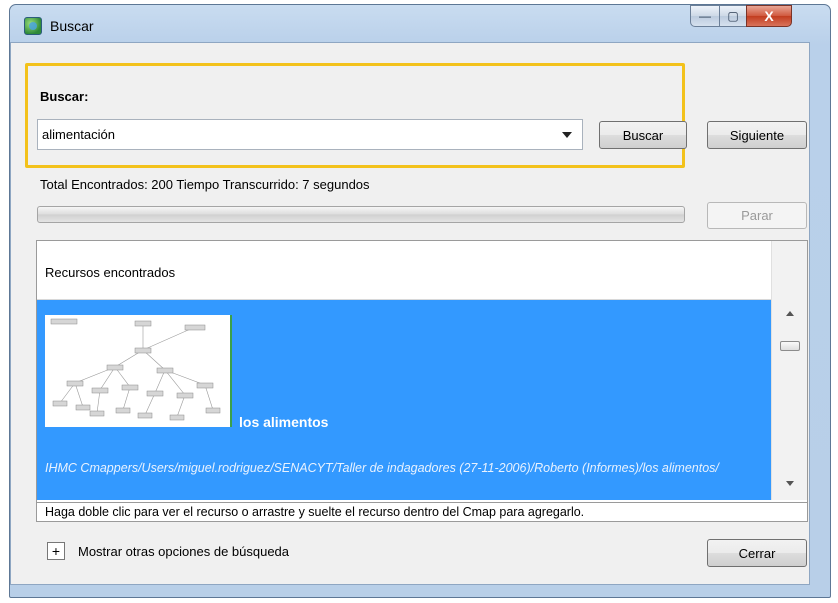  What do you see at coordinates (567, 135) in the screenshot?
I see `dropdown-arrow-icon` at bounding box center [567, 135].